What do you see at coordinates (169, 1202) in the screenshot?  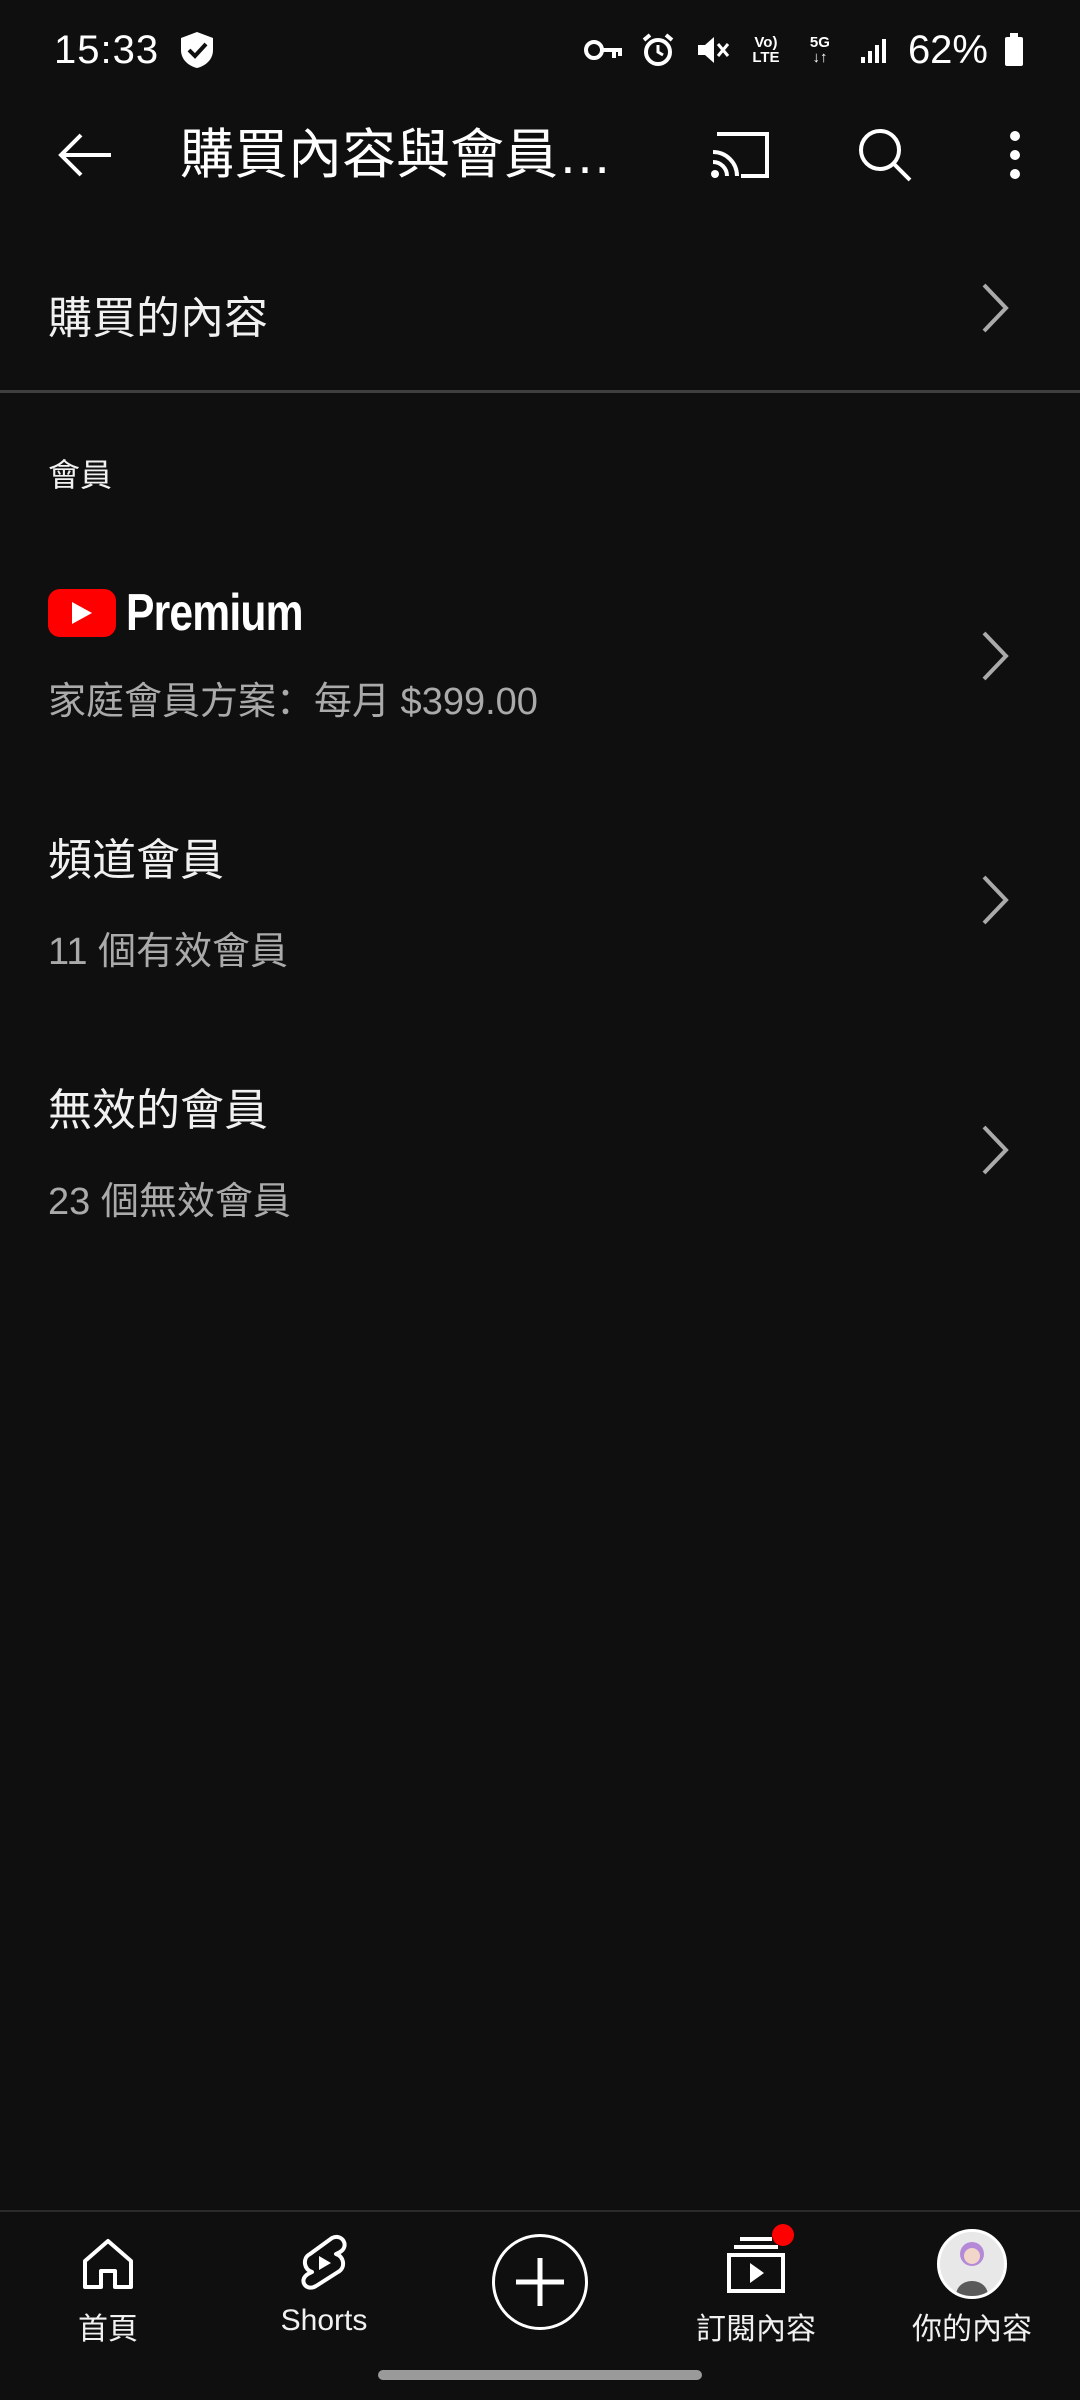 I see `inactive-memberships-subtitle: 23 個無效會員` at bounding box center [169, 1202].